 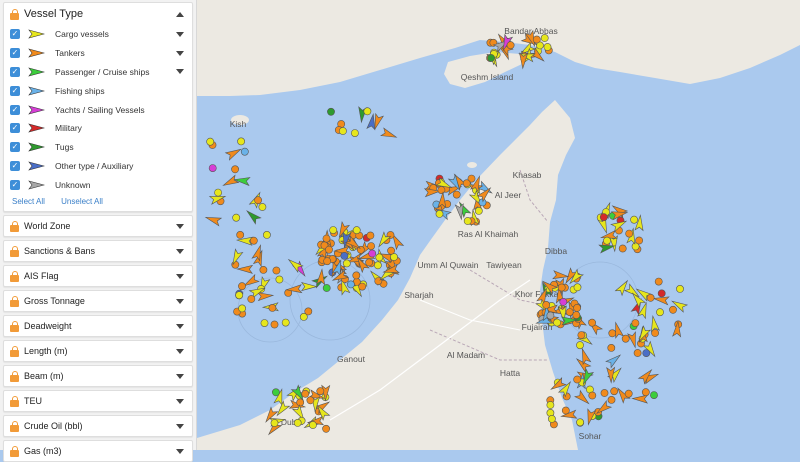 What do you see at coordinates (98, 166) in the screenshot?
I see `vessel-type-row: ✓ Other type / Auxiliary` at bounding box center [98, 166].